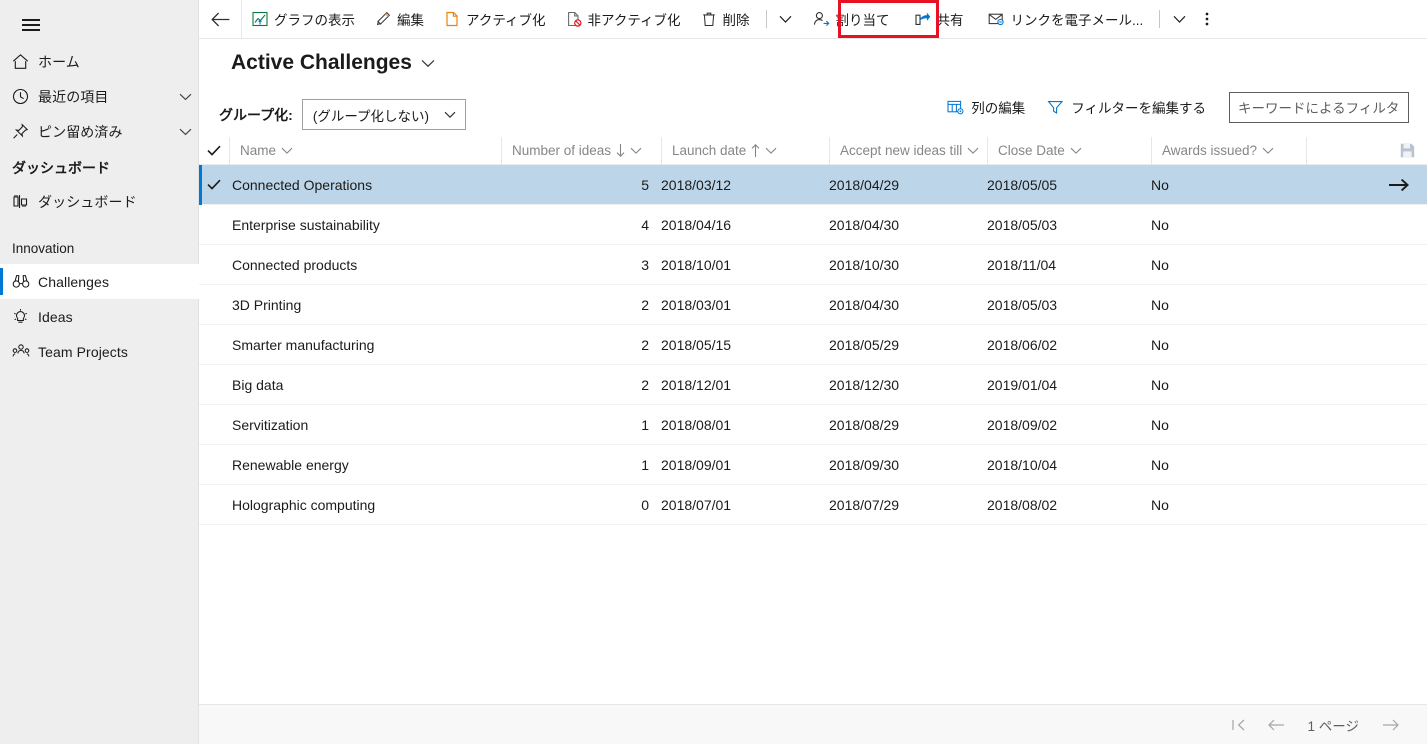  Describe the element at coordinates (25, 281) in the screenshot. I see `binoculars-icon` at that location.